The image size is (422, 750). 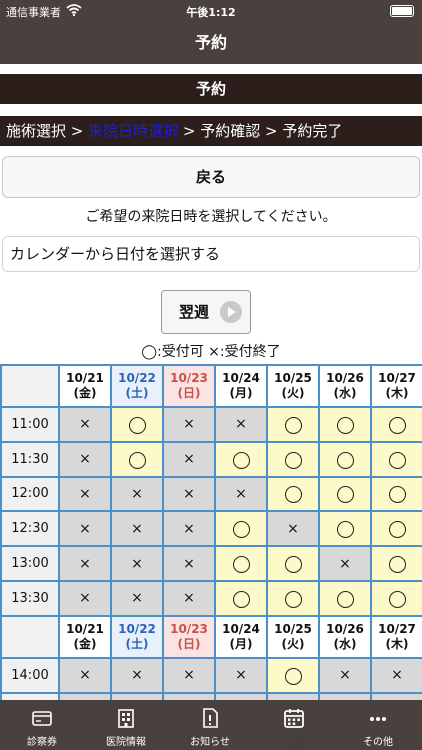 I want to click on next-week-button: 翌週, so click(x=206, y=312).